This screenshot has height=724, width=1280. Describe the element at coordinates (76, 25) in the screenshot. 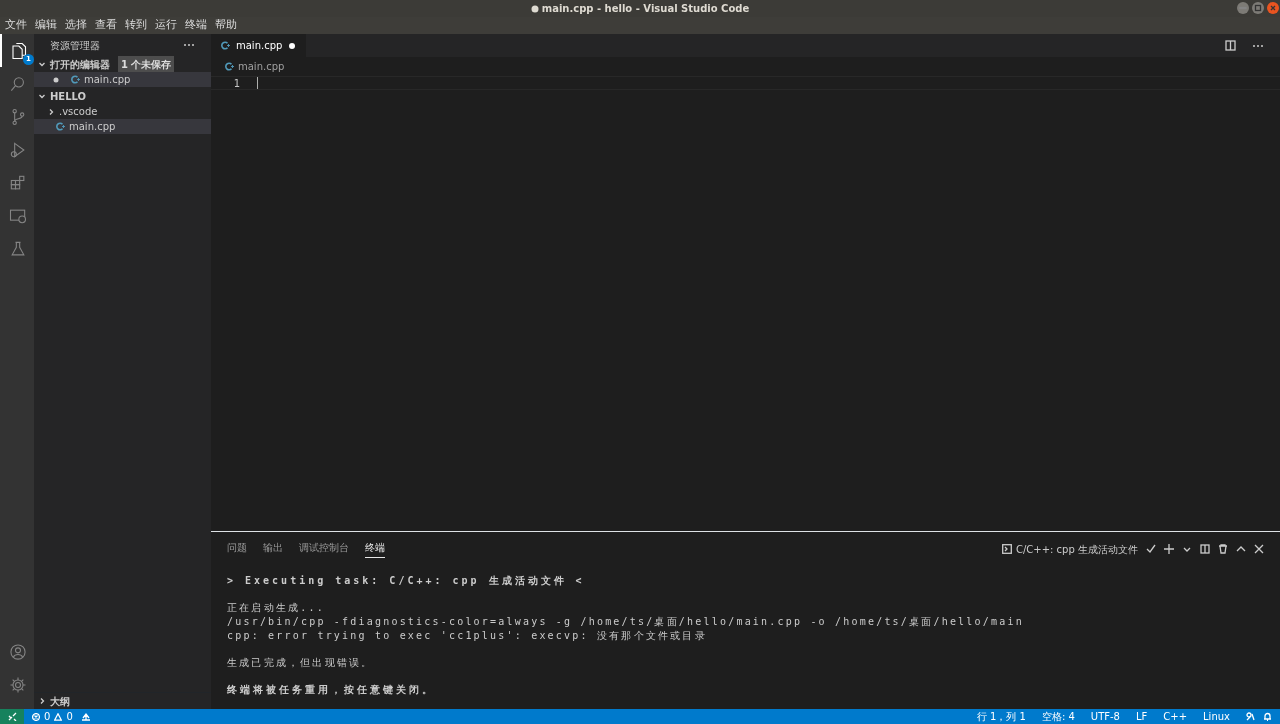

I see `menu-item: 选择` at that location.